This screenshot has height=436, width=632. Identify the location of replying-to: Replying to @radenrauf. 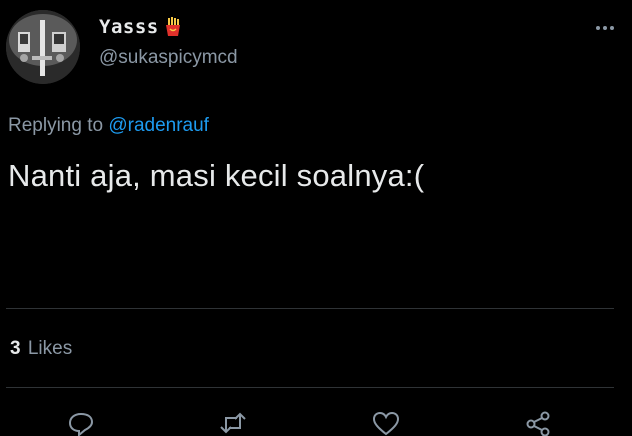
(108, 126).